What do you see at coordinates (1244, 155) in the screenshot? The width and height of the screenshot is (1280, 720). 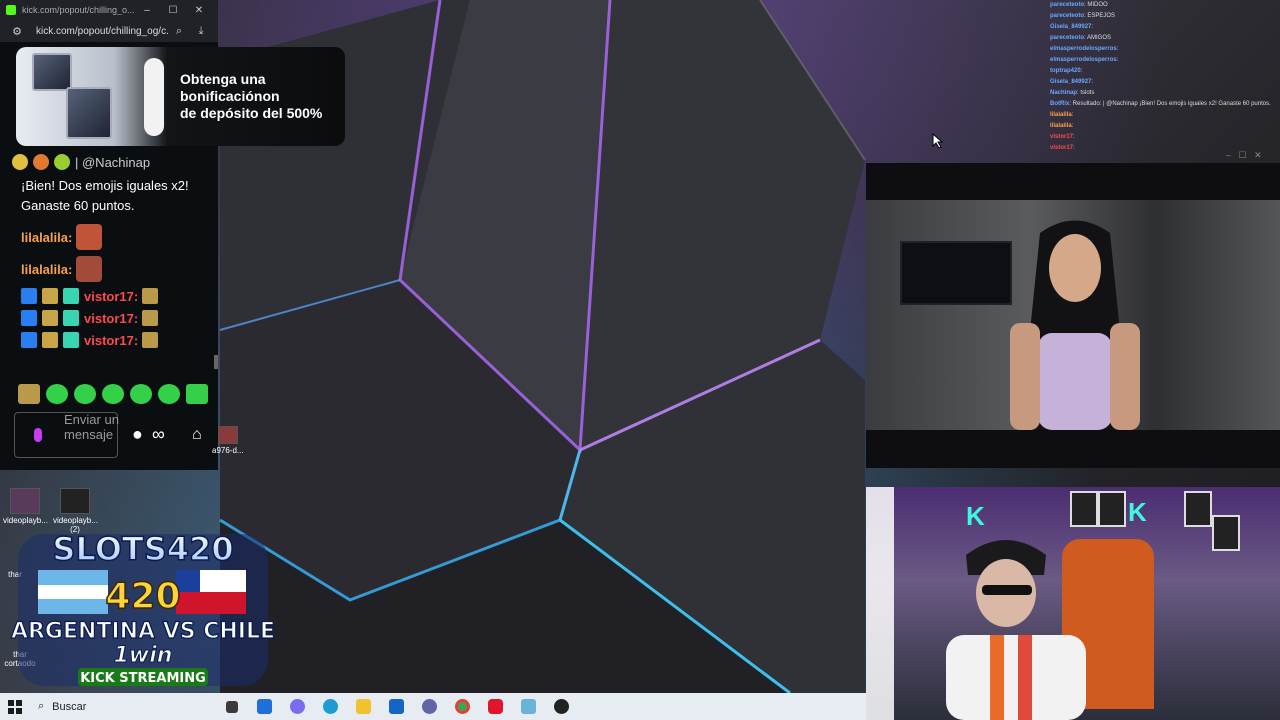 I see `overlay-window-controls: – ☐ ✕` at bounding box center [1244, 155].